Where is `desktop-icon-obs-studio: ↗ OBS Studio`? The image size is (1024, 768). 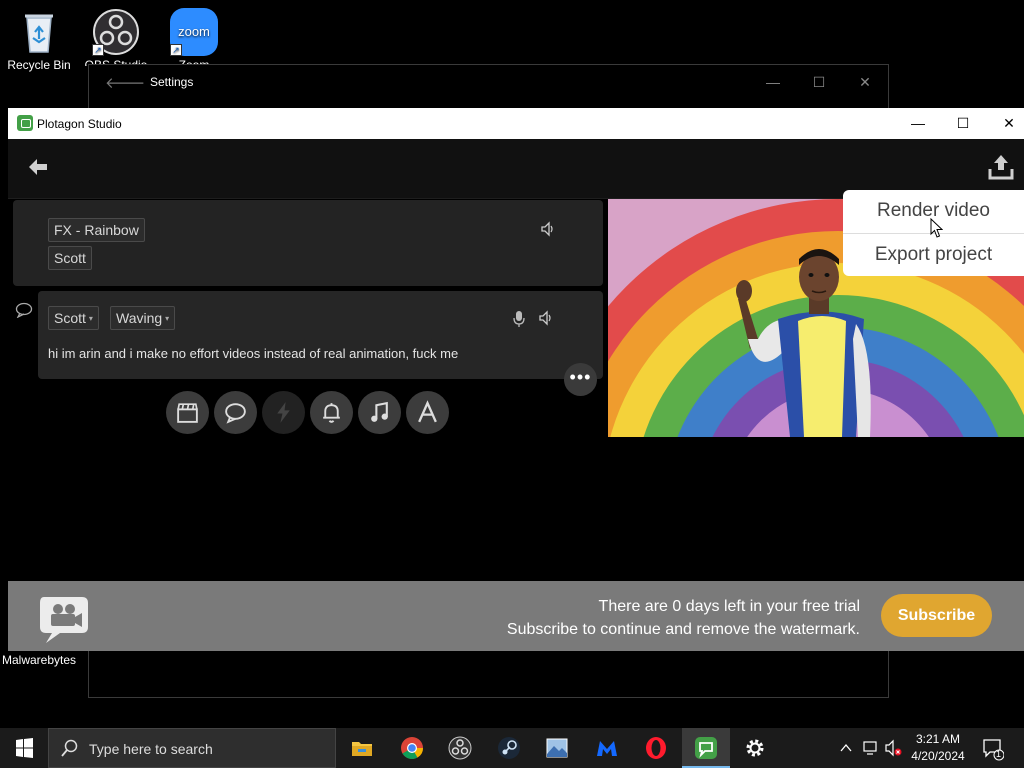 desktop-icon-obs-studio: ↗ OBS Studio is located at coordinates (116, 34).